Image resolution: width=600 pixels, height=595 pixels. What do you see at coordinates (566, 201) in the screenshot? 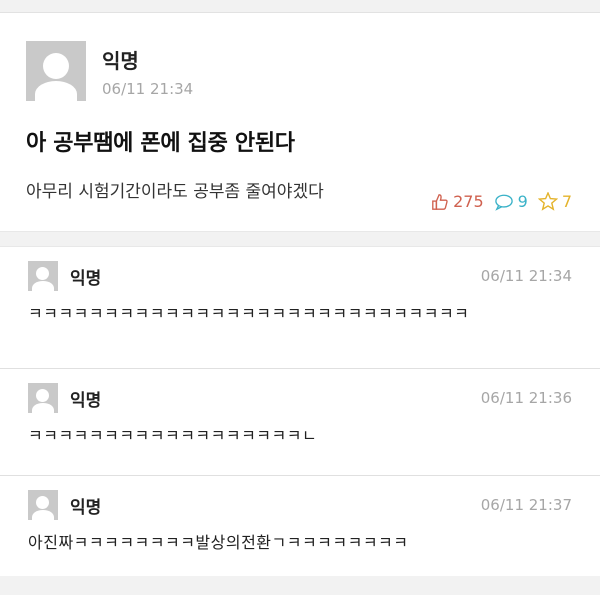
I see `scrap-count: 7` at bounding box center [566, 201].